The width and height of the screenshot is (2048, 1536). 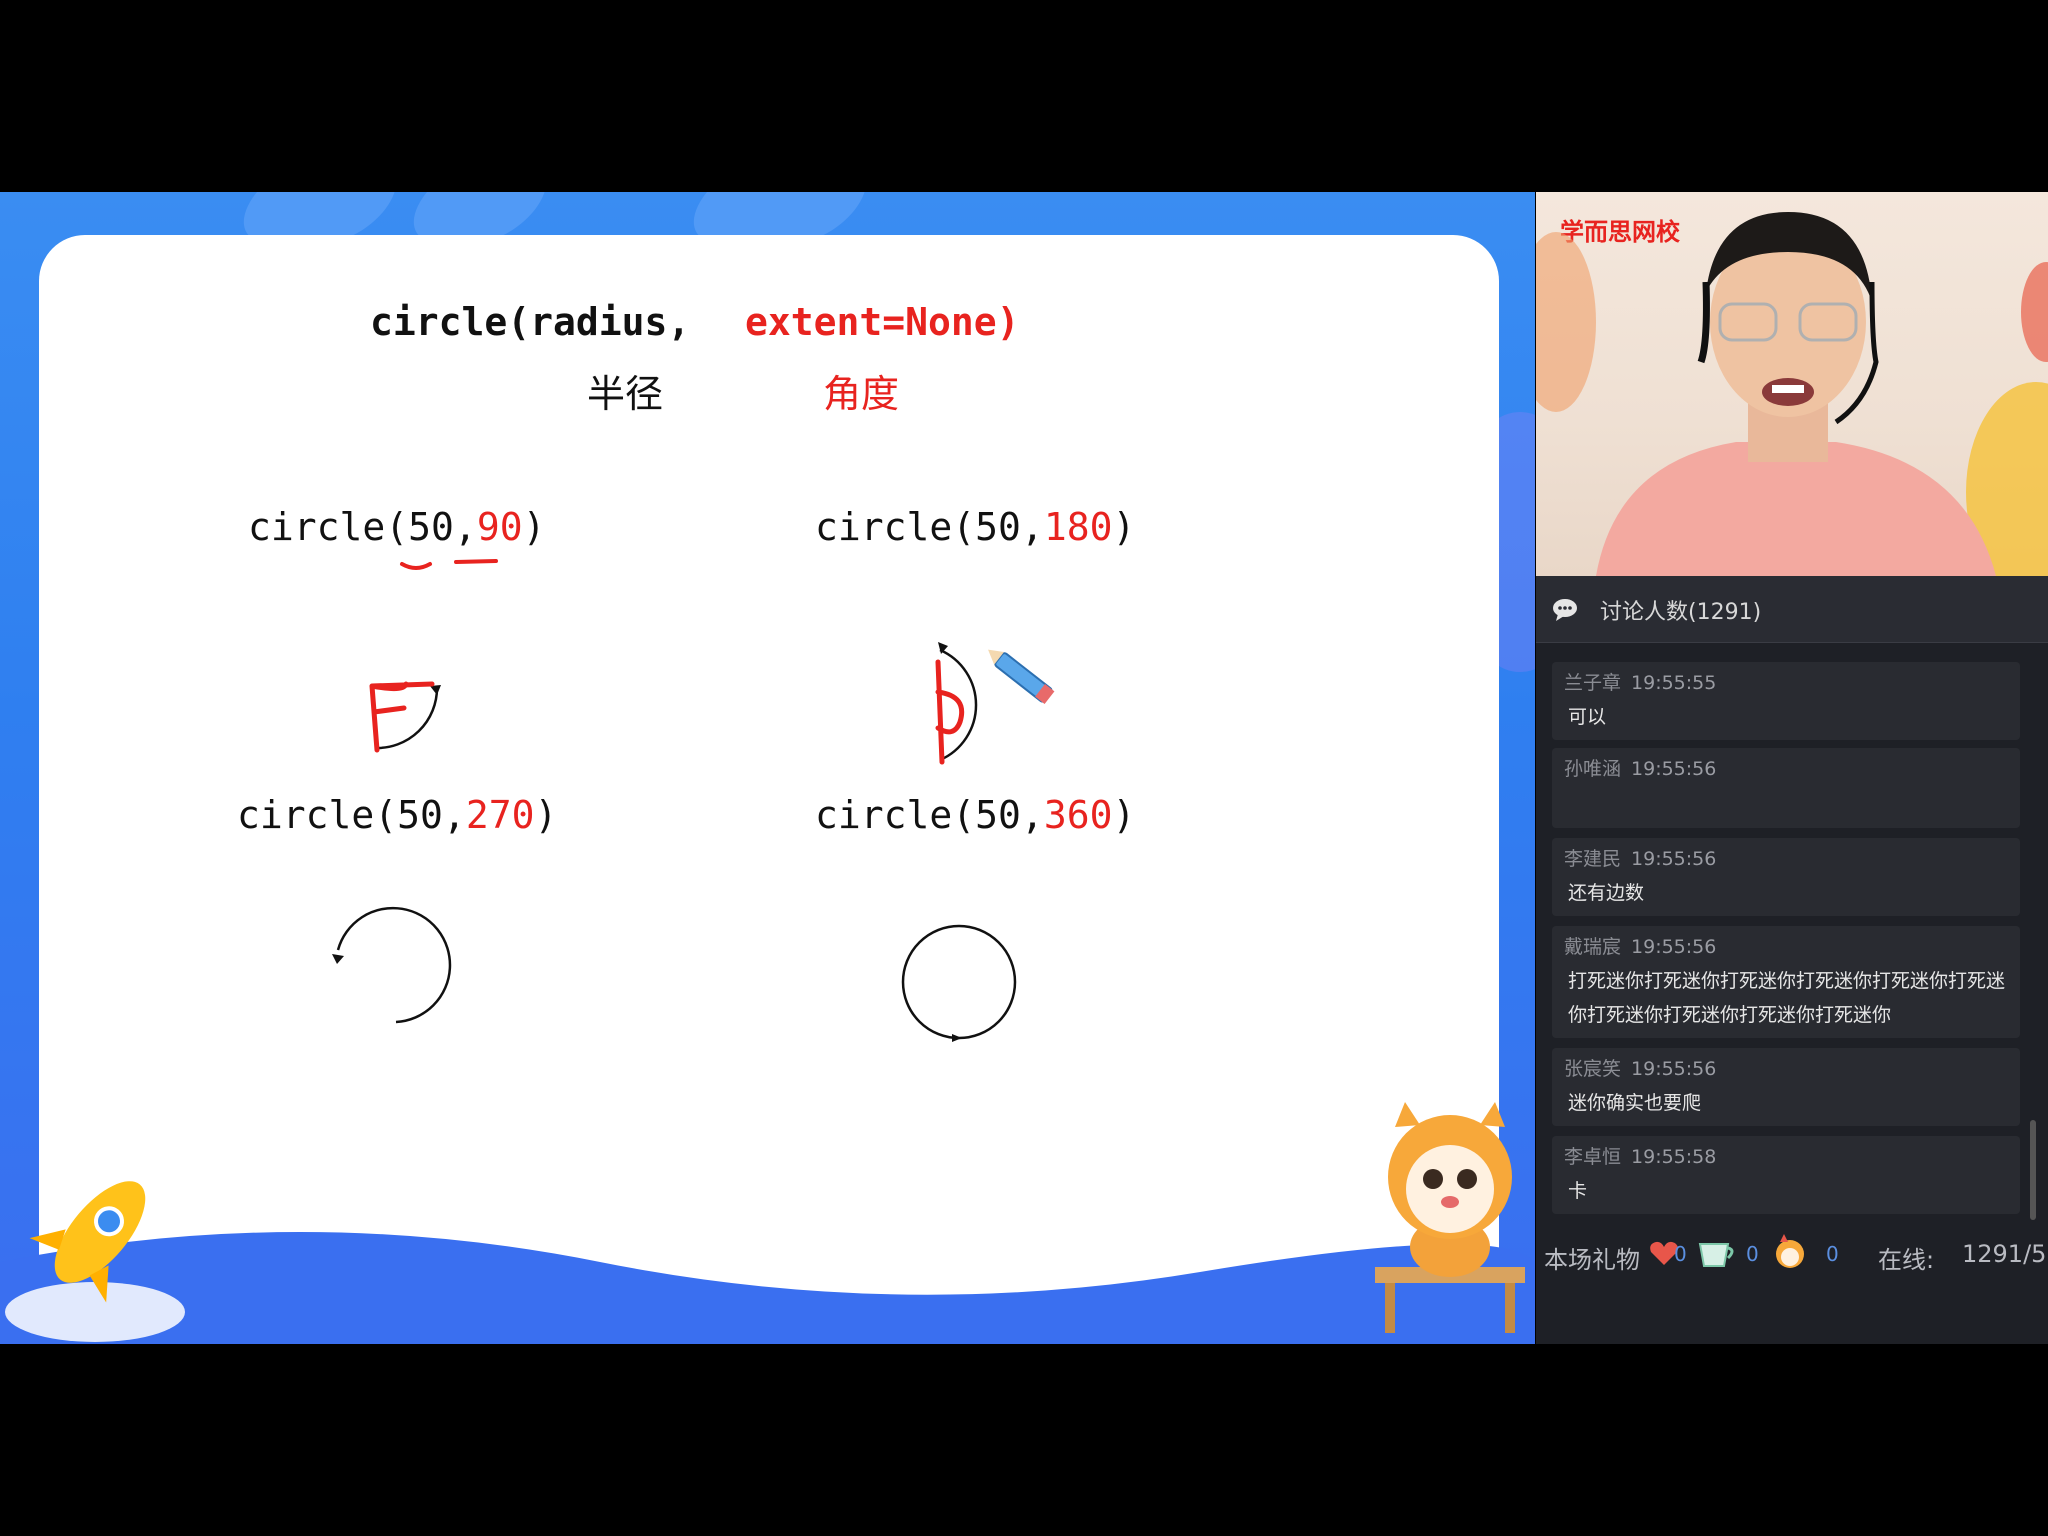 I want to click on chat-user: 李建民, so click(x=1593, y=859).